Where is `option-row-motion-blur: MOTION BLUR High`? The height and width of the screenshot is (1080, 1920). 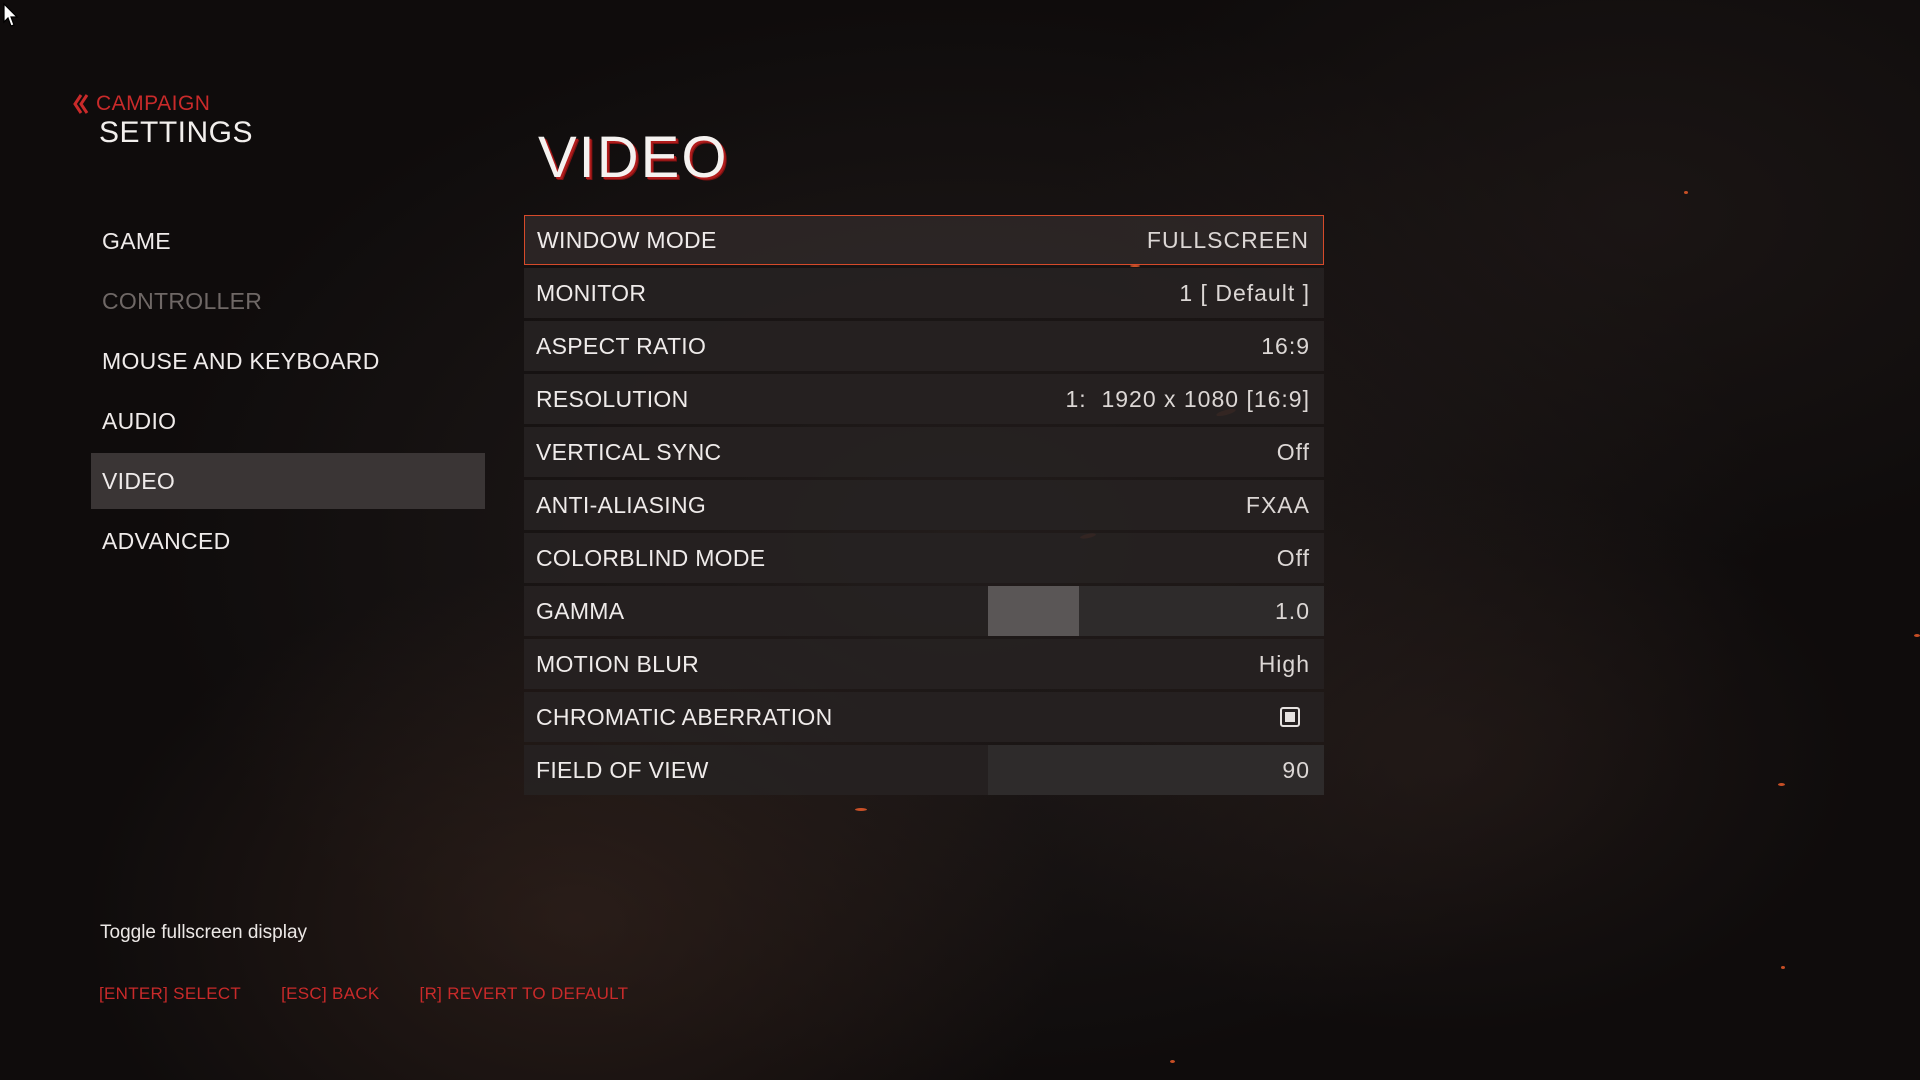
option-row-motion-blur: MOTION BLUR High is located at coordinates (924, 664).